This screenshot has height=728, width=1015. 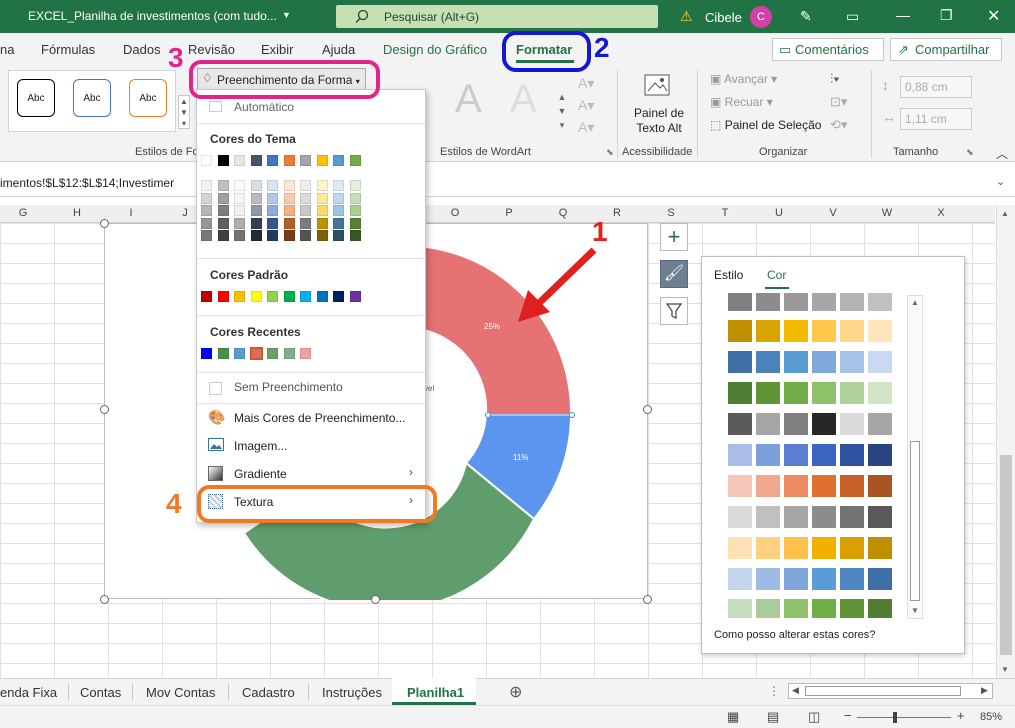 I want to click on col-header-s: S, so click(x=671, y=213).